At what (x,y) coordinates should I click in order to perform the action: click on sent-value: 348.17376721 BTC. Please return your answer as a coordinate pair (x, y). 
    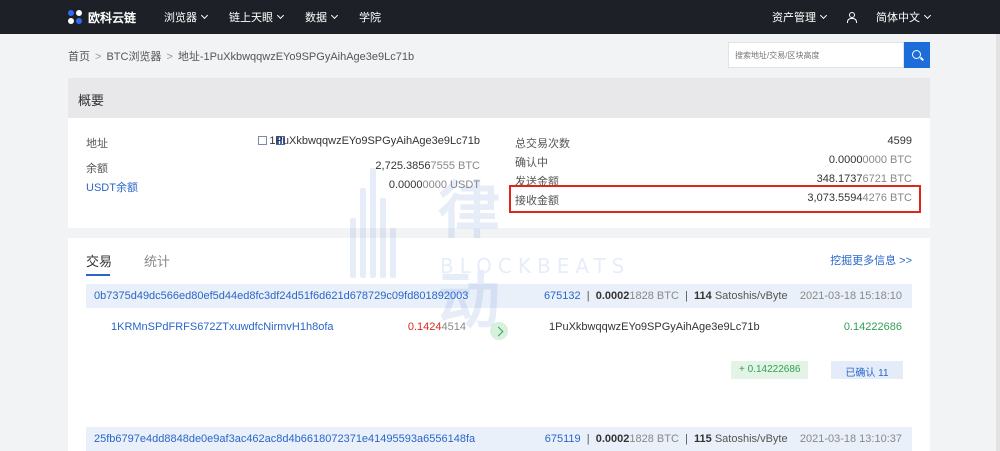
    Looking at the image, I should click on (864, 179).